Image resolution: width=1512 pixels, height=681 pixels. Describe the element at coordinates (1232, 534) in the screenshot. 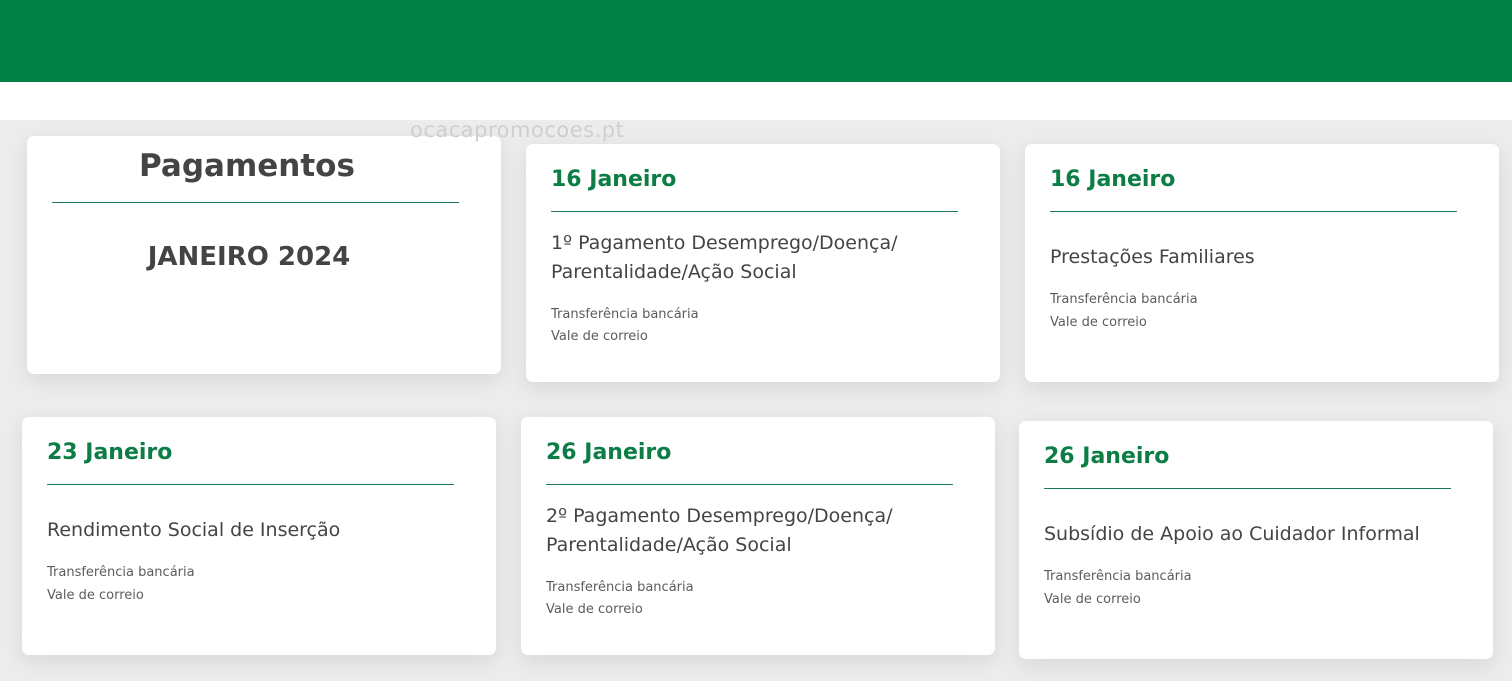

I see `payment-description: Subsídio de Apoio ao Cuidador Informal` at that location.